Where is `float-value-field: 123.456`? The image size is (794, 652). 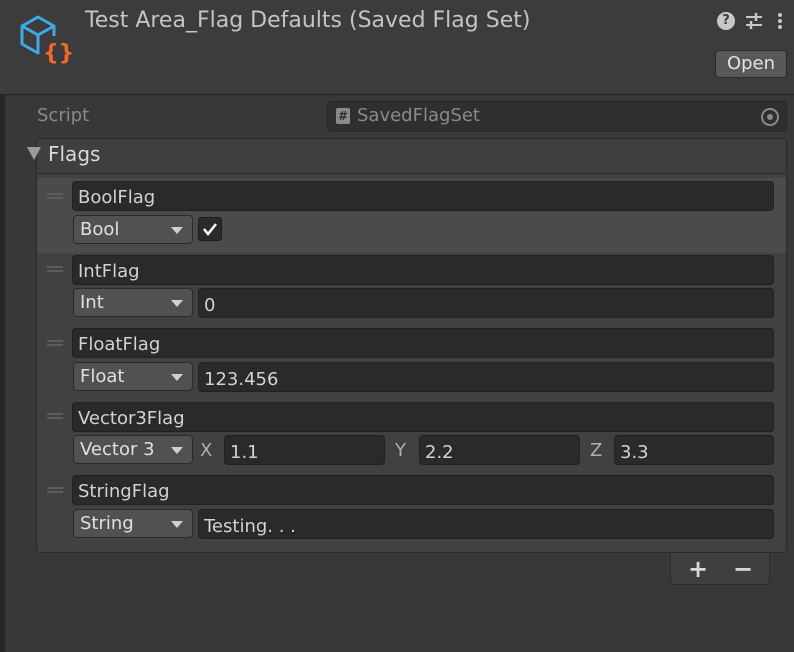 float-value-field: 123.456 is located at coordinates (486, 377).